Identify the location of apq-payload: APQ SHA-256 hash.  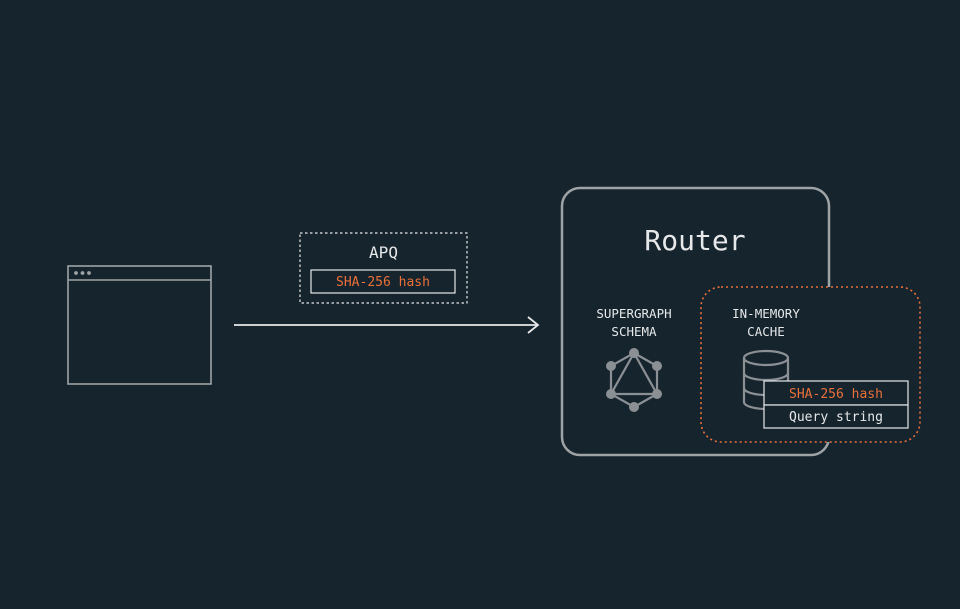
(383, 268).